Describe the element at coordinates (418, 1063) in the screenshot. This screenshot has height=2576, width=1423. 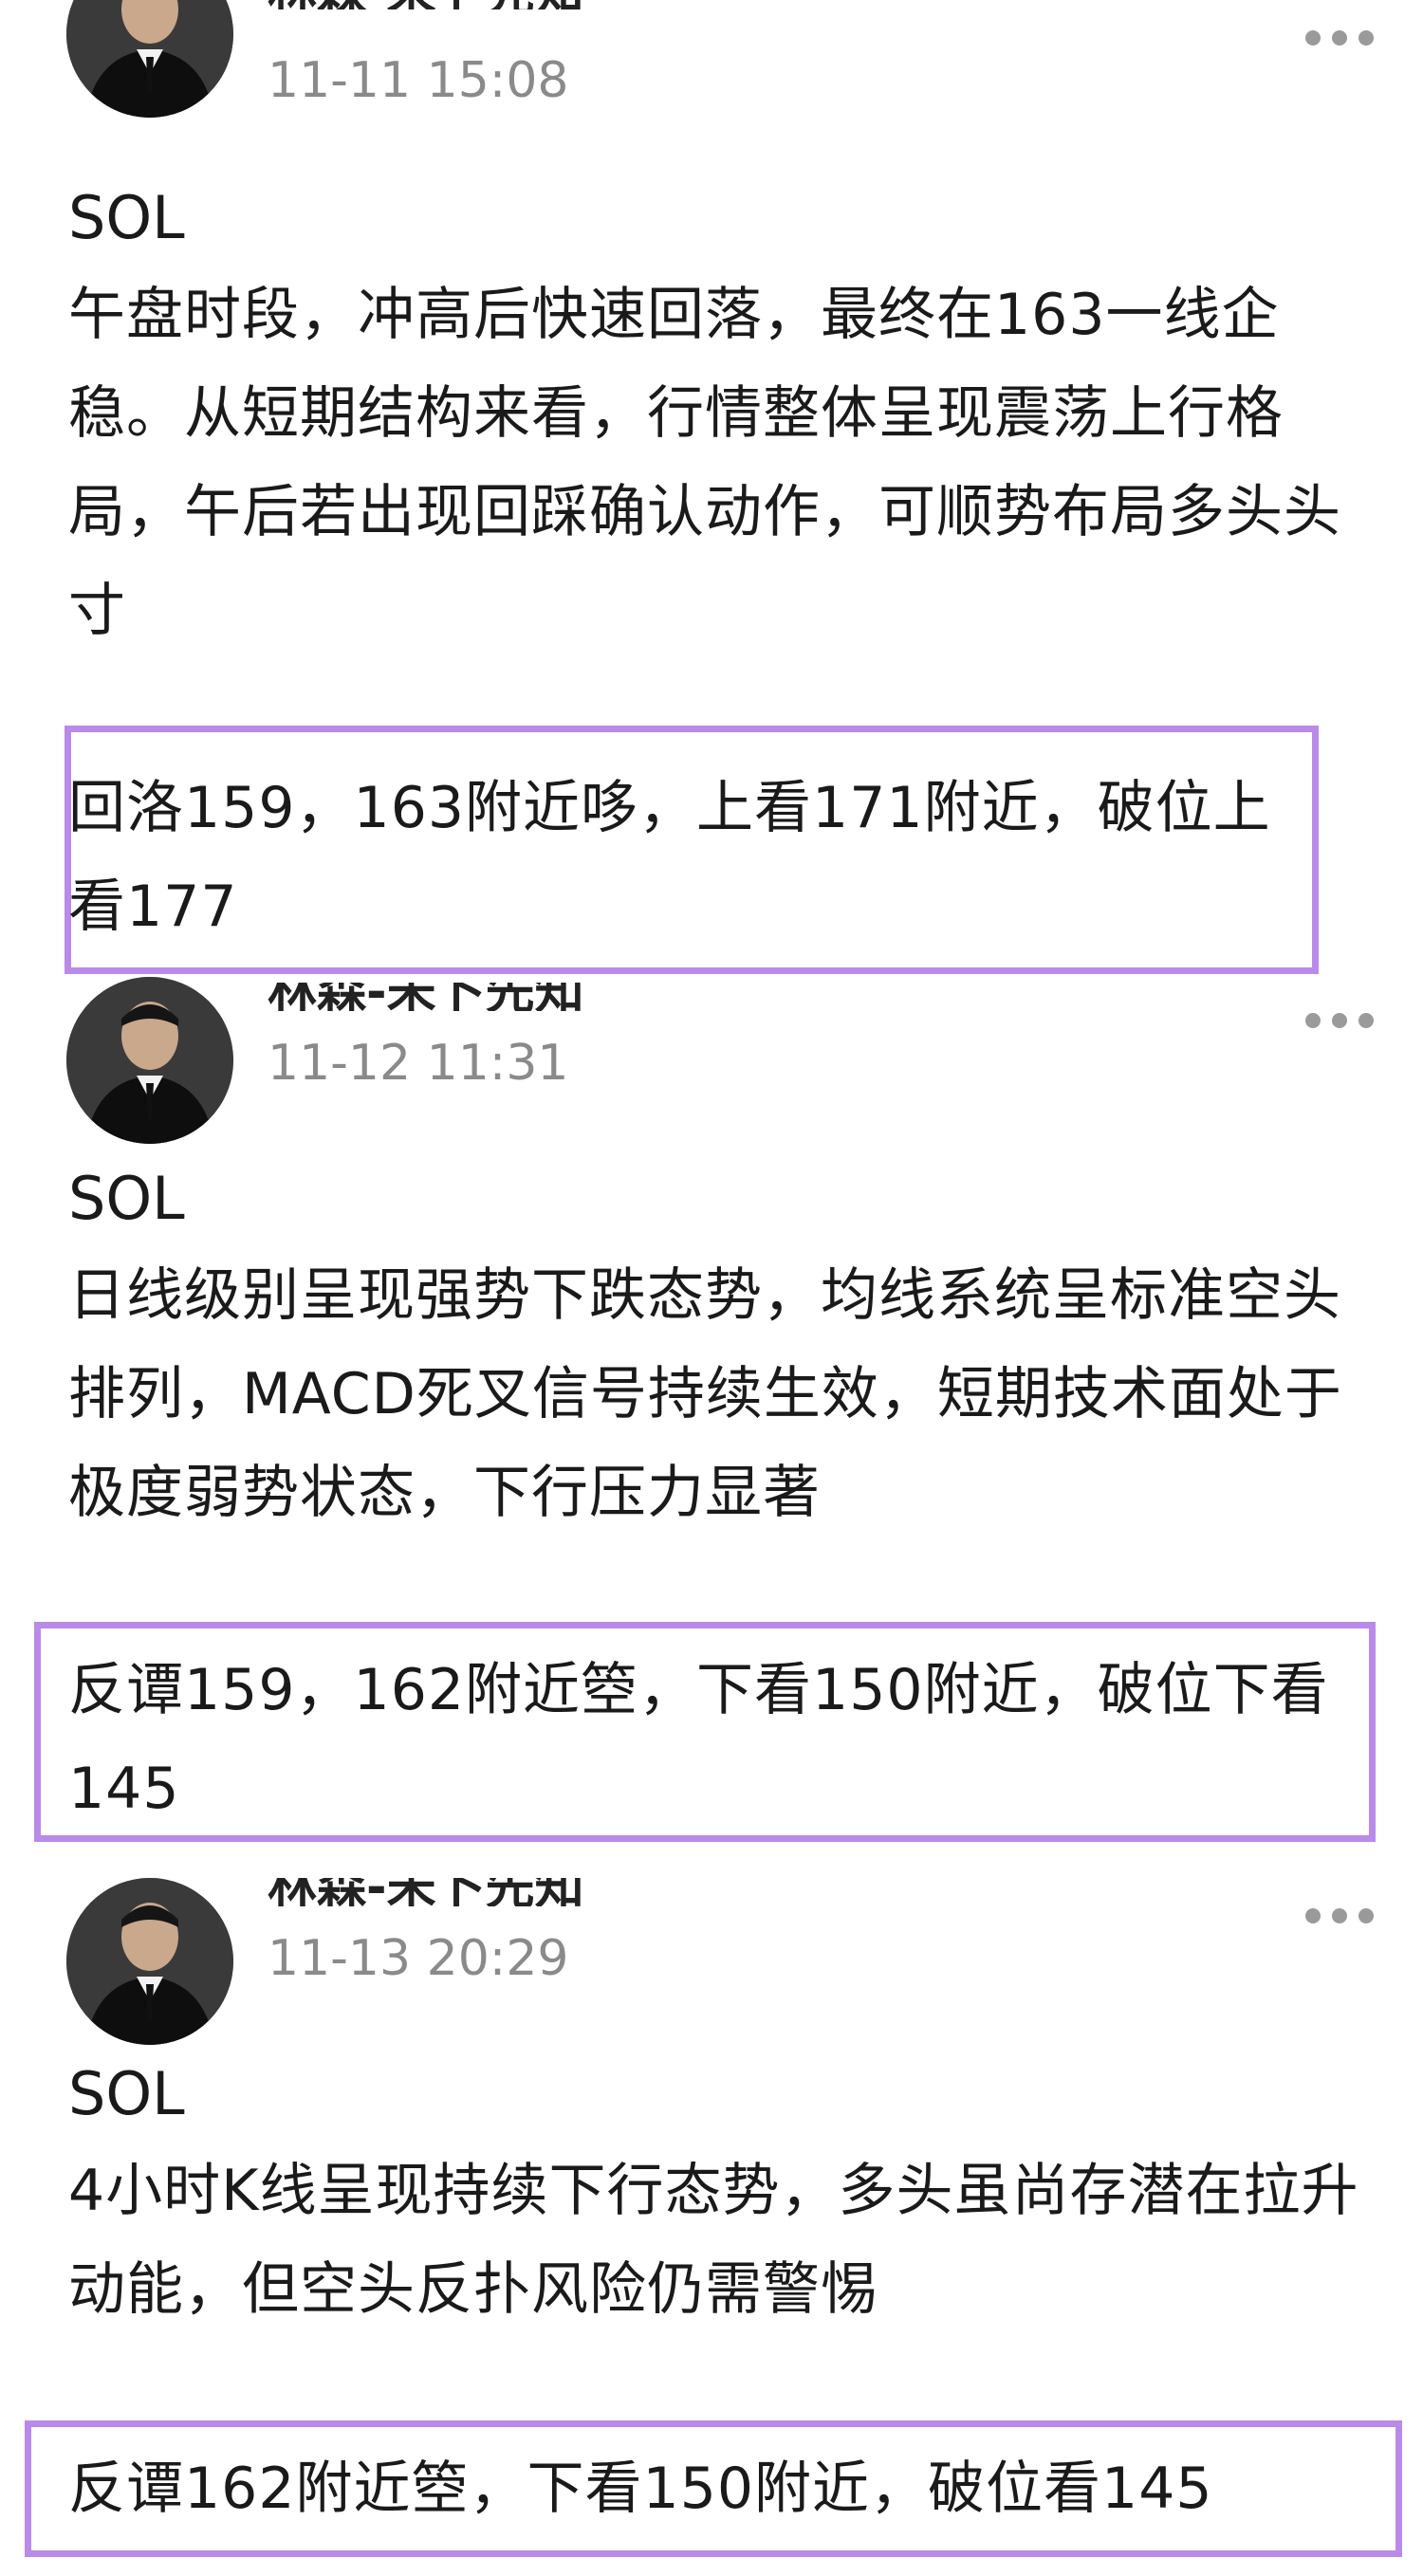
I see `post-timestamp: 11-12 11:31` at that location.